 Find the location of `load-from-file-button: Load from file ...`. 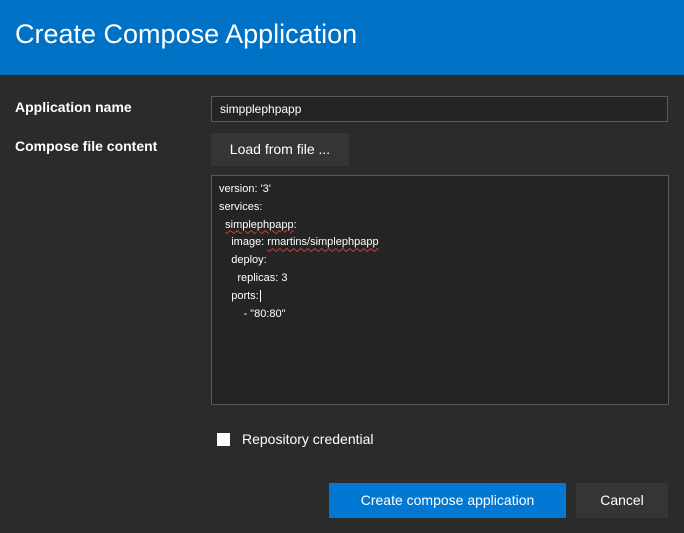

load-from-file-button: Load from file ... is located at coordinates (280, 149).